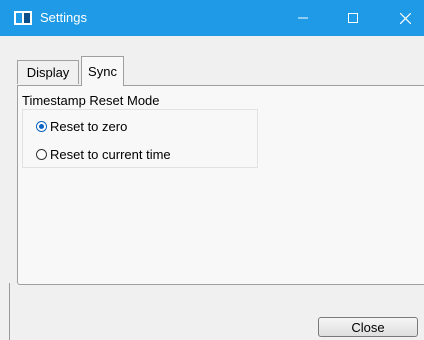  I want to click on group-label: Timestamp Reset Mode, so click(91, 100).